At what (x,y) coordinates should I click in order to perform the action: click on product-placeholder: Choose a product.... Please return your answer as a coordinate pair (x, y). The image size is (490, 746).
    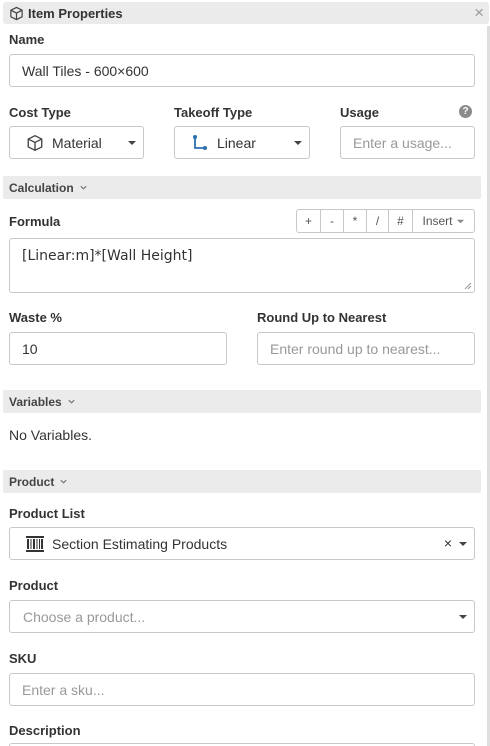
    Looking at the image, I should click on (84, 616).